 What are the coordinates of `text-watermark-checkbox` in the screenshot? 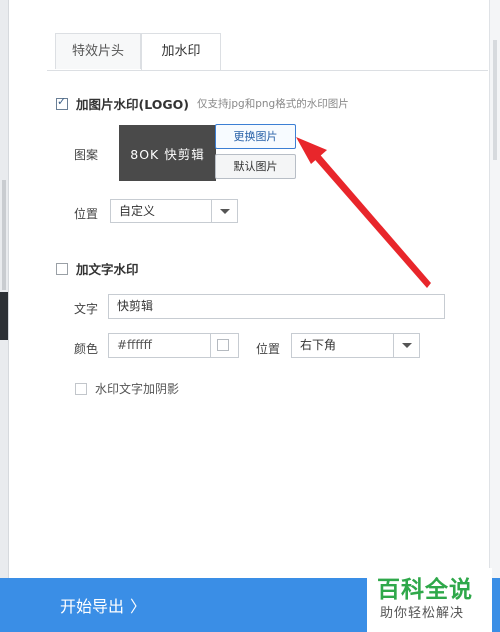 It's located at (62, 268).